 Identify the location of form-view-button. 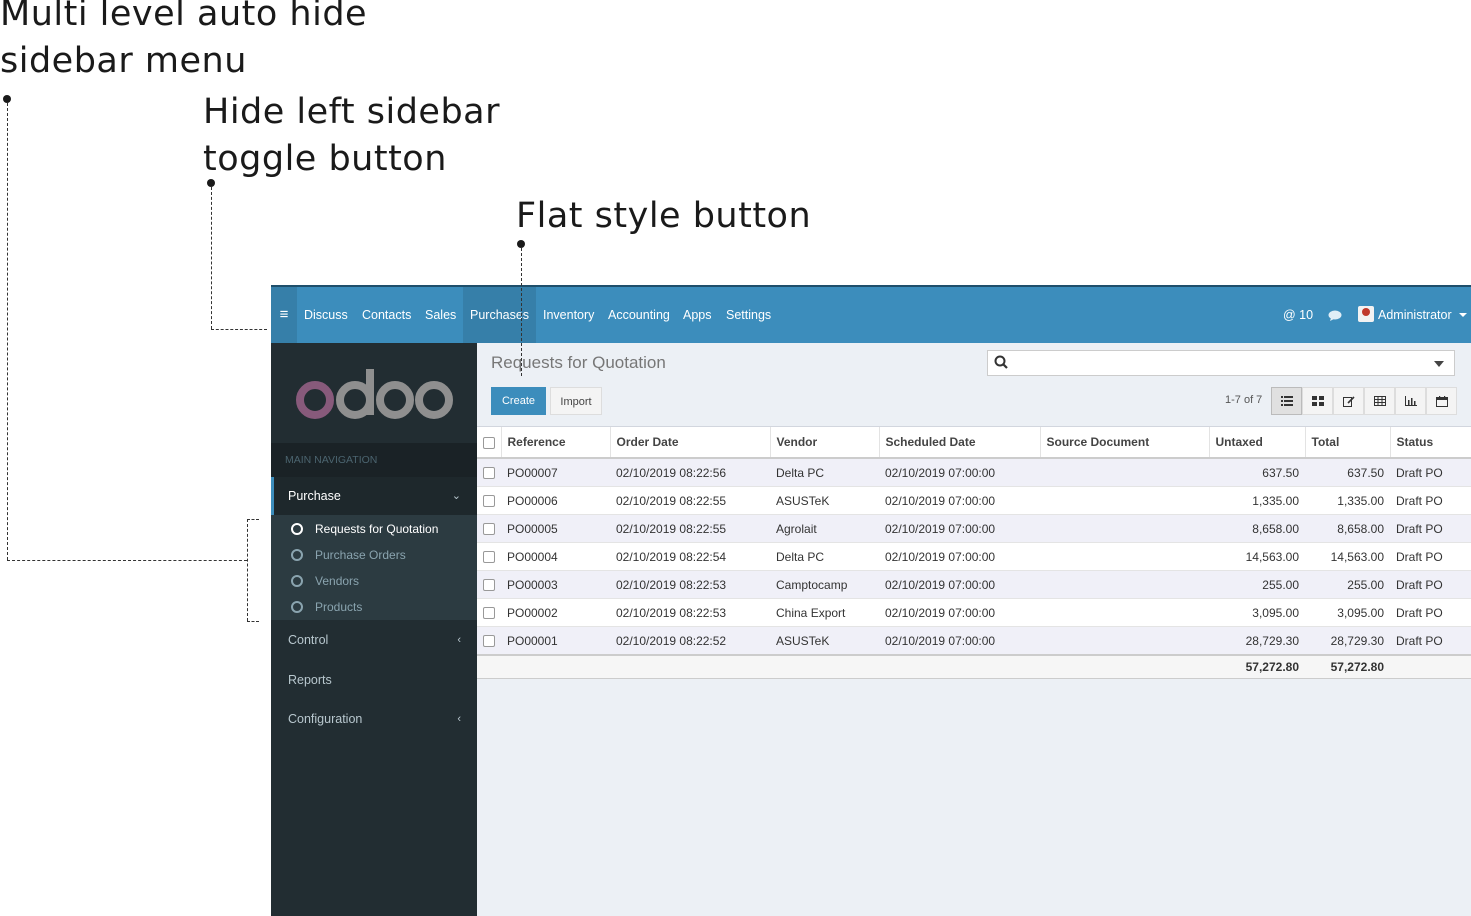
(1348, 401).